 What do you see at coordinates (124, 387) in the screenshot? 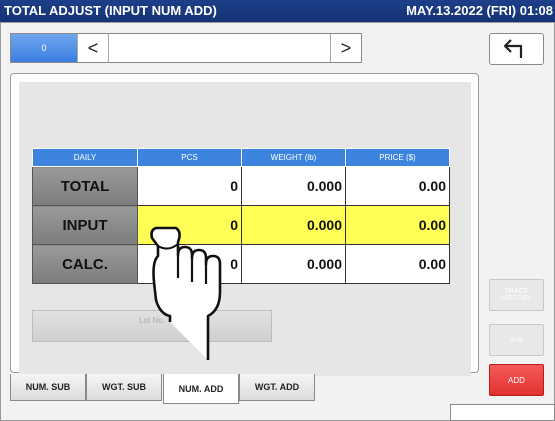
I see `tab-wgt-sub: WGT. SUB` at bounding box center [124, 387].